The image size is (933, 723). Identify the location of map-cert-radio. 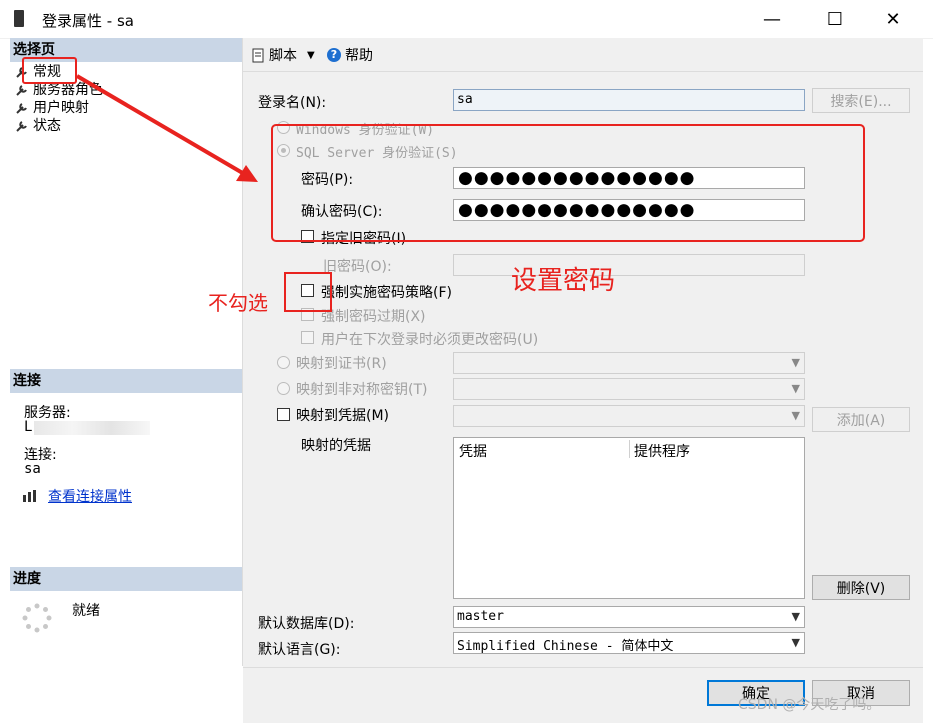
(283, 362).